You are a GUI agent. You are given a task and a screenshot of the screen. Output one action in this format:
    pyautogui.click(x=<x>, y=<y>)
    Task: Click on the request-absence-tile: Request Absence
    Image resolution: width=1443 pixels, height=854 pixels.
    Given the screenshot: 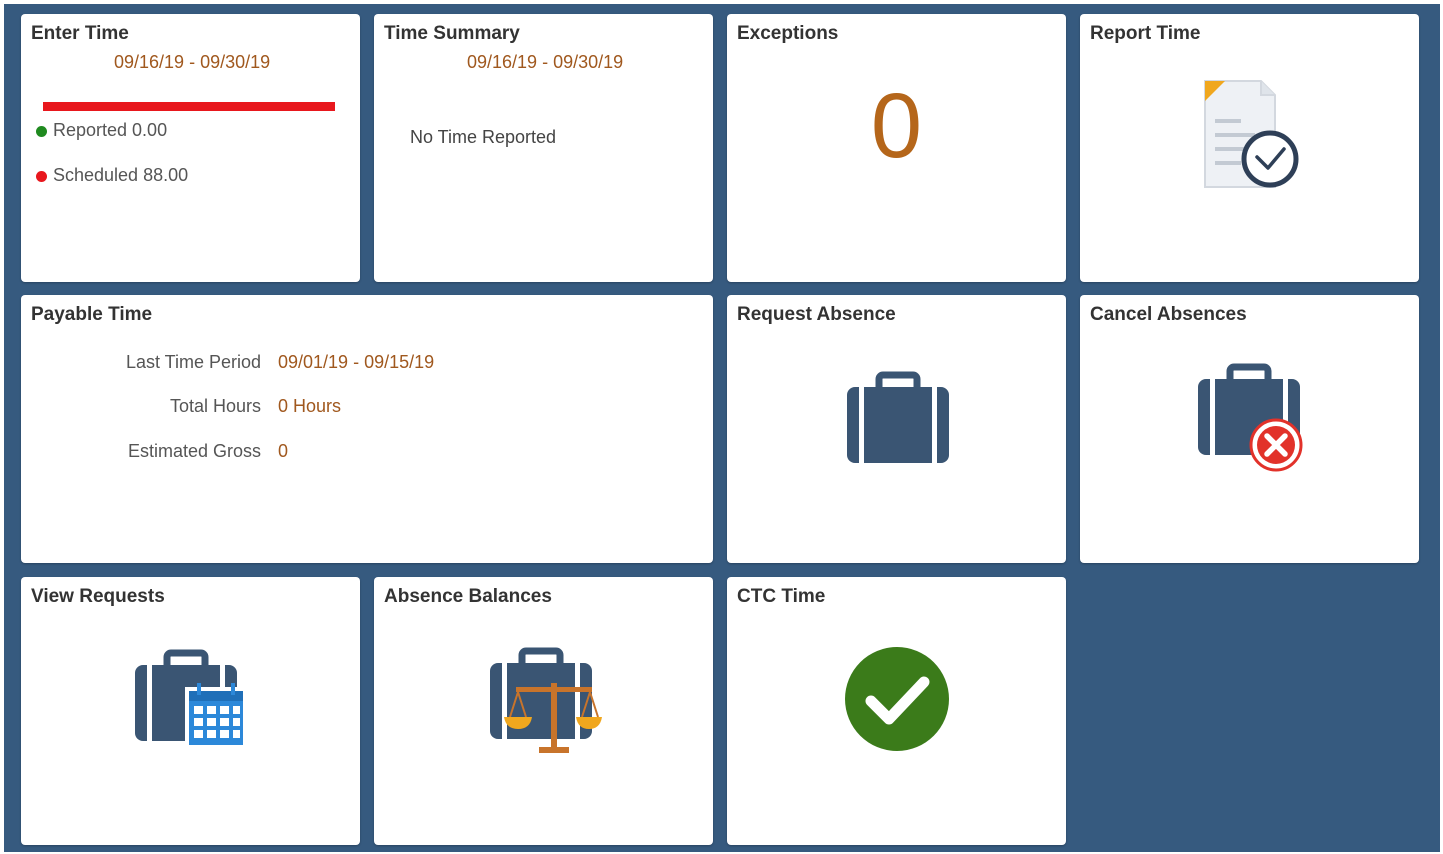 What is the action you would take?
    pyautogui.click(x=896, y=429)
    